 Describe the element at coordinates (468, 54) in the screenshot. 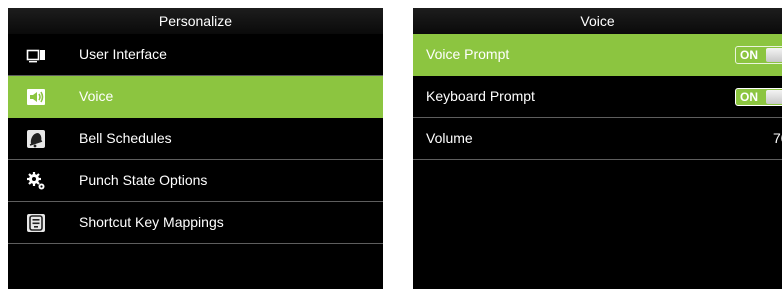

I see `setting-label: Voice Prompt` at that location.